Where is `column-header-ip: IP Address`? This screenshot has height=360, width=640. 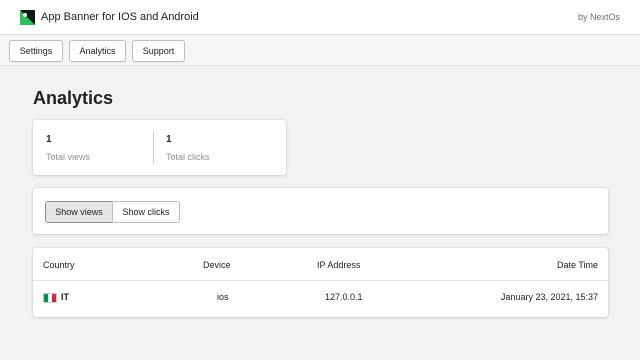
column-header-ip: IP Address is located at coordinates (339, 265).